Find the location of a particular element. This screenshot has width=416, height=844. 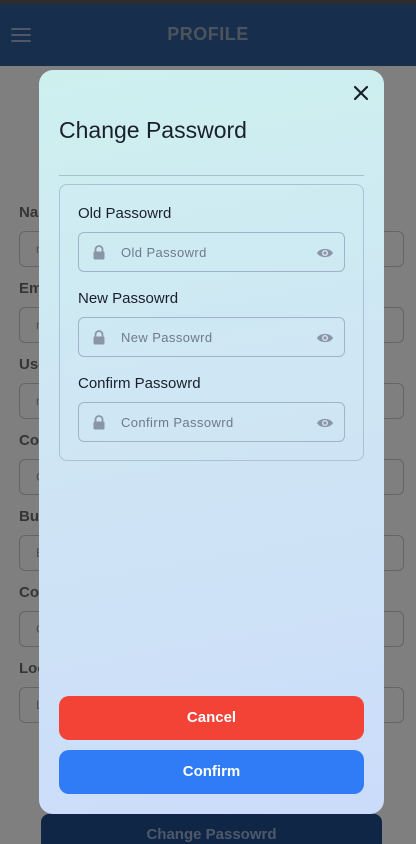

old-password-input is located at coordinates (211, 252).